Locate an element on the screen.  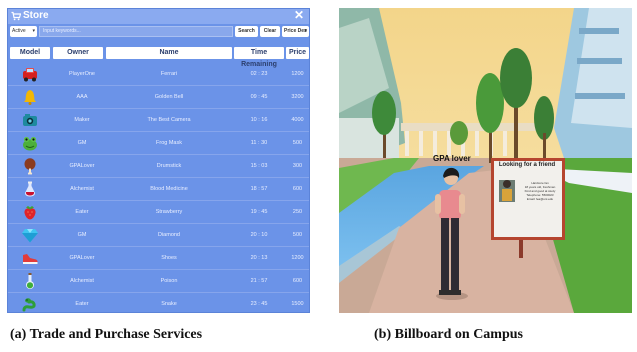
table-row: GM Diamond 20 : 10 500 is located at coordinates (158, 235).